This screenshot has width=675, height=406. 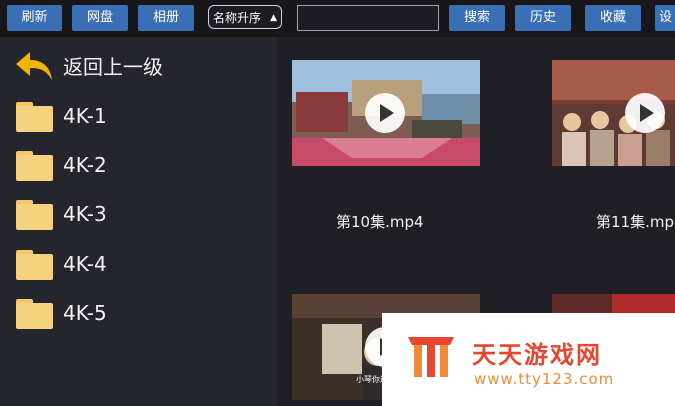 What do you see at coordinates (34, 18) in the screenshot?
I see `refresh-button: 刷新` at bounding box center [34, 18].